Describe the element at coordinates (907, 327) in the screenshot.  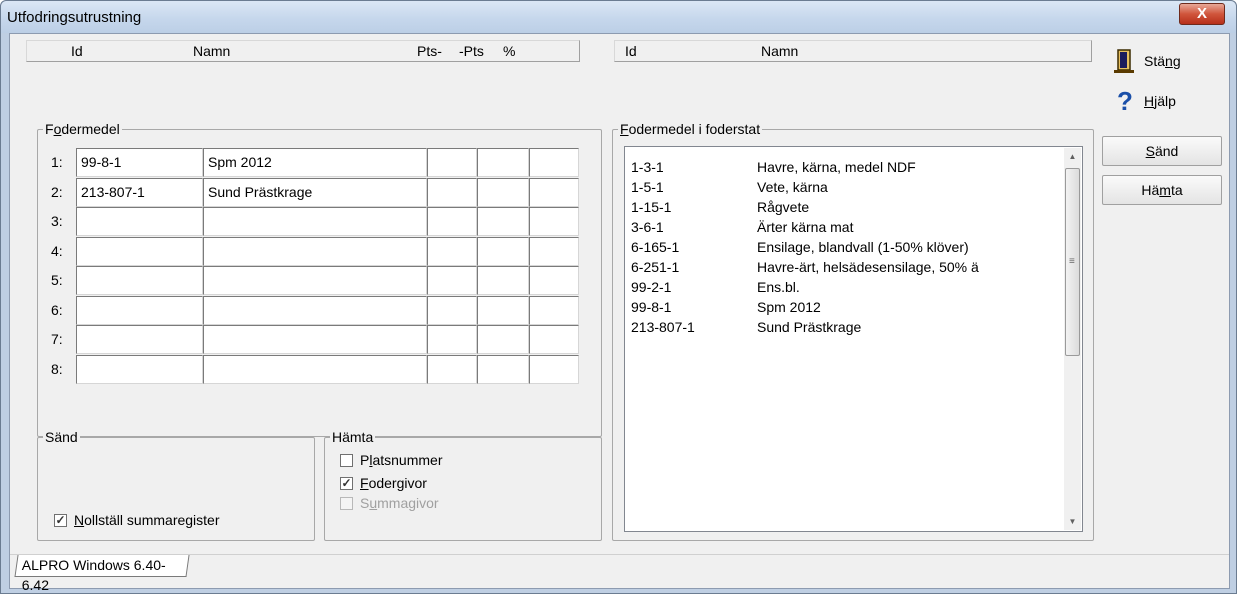
I see `foderstat-item-name: Sund Prästkrage` at that location.